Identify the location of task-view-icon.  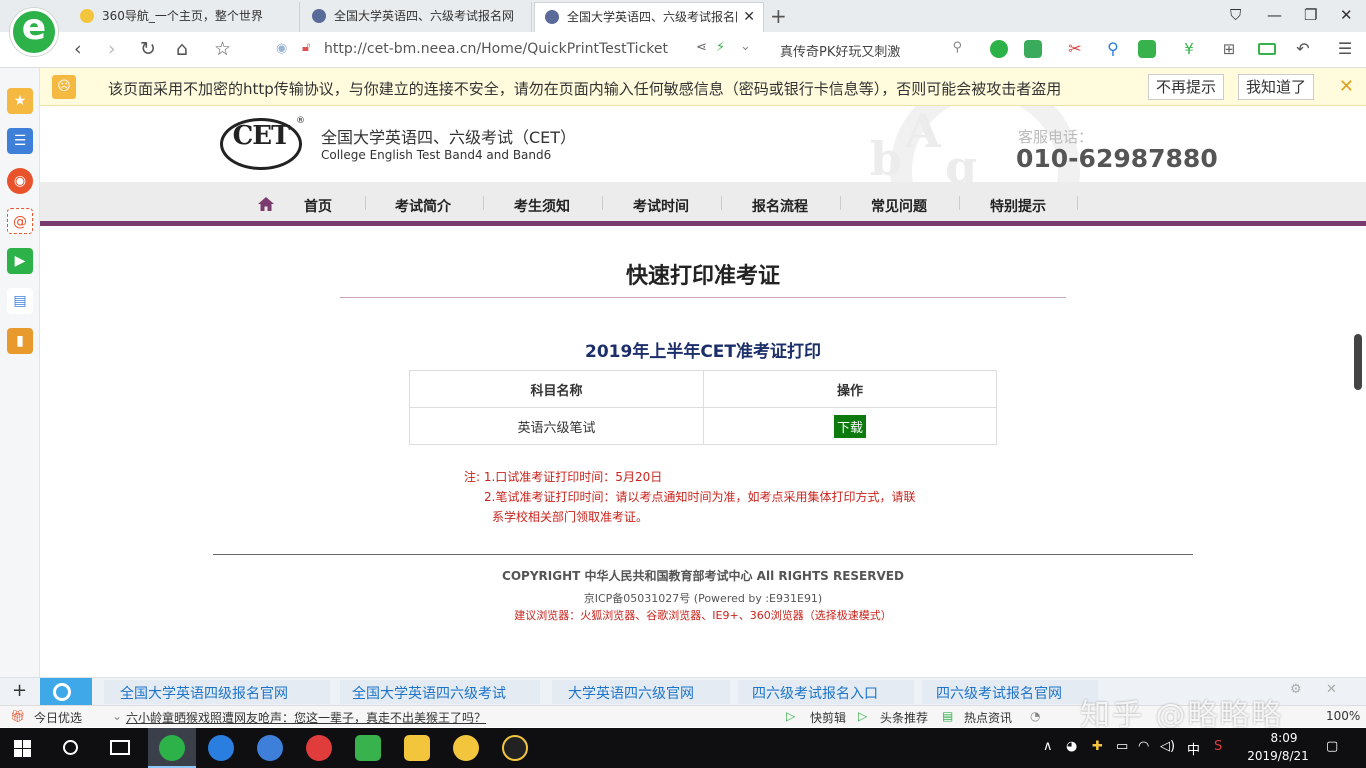
(120, 747).